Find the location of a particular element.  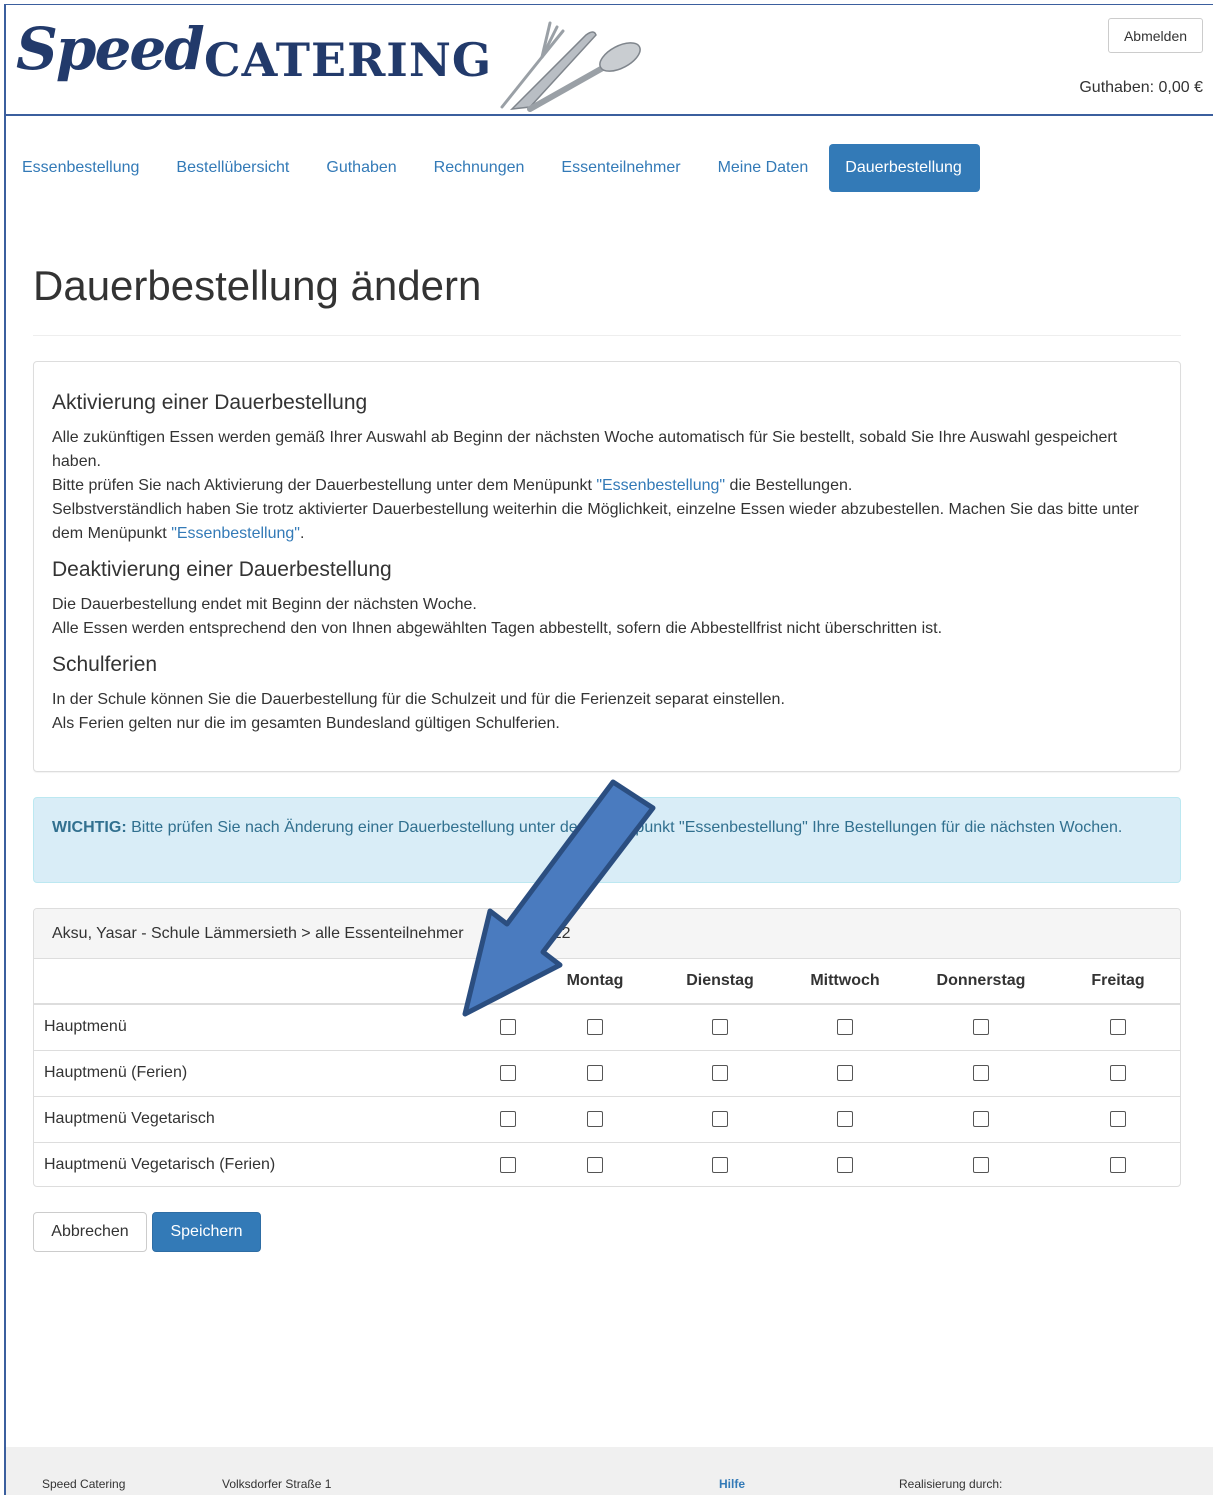

checkbox-vegetarisch-alle is located at coordinates (508, 1118).